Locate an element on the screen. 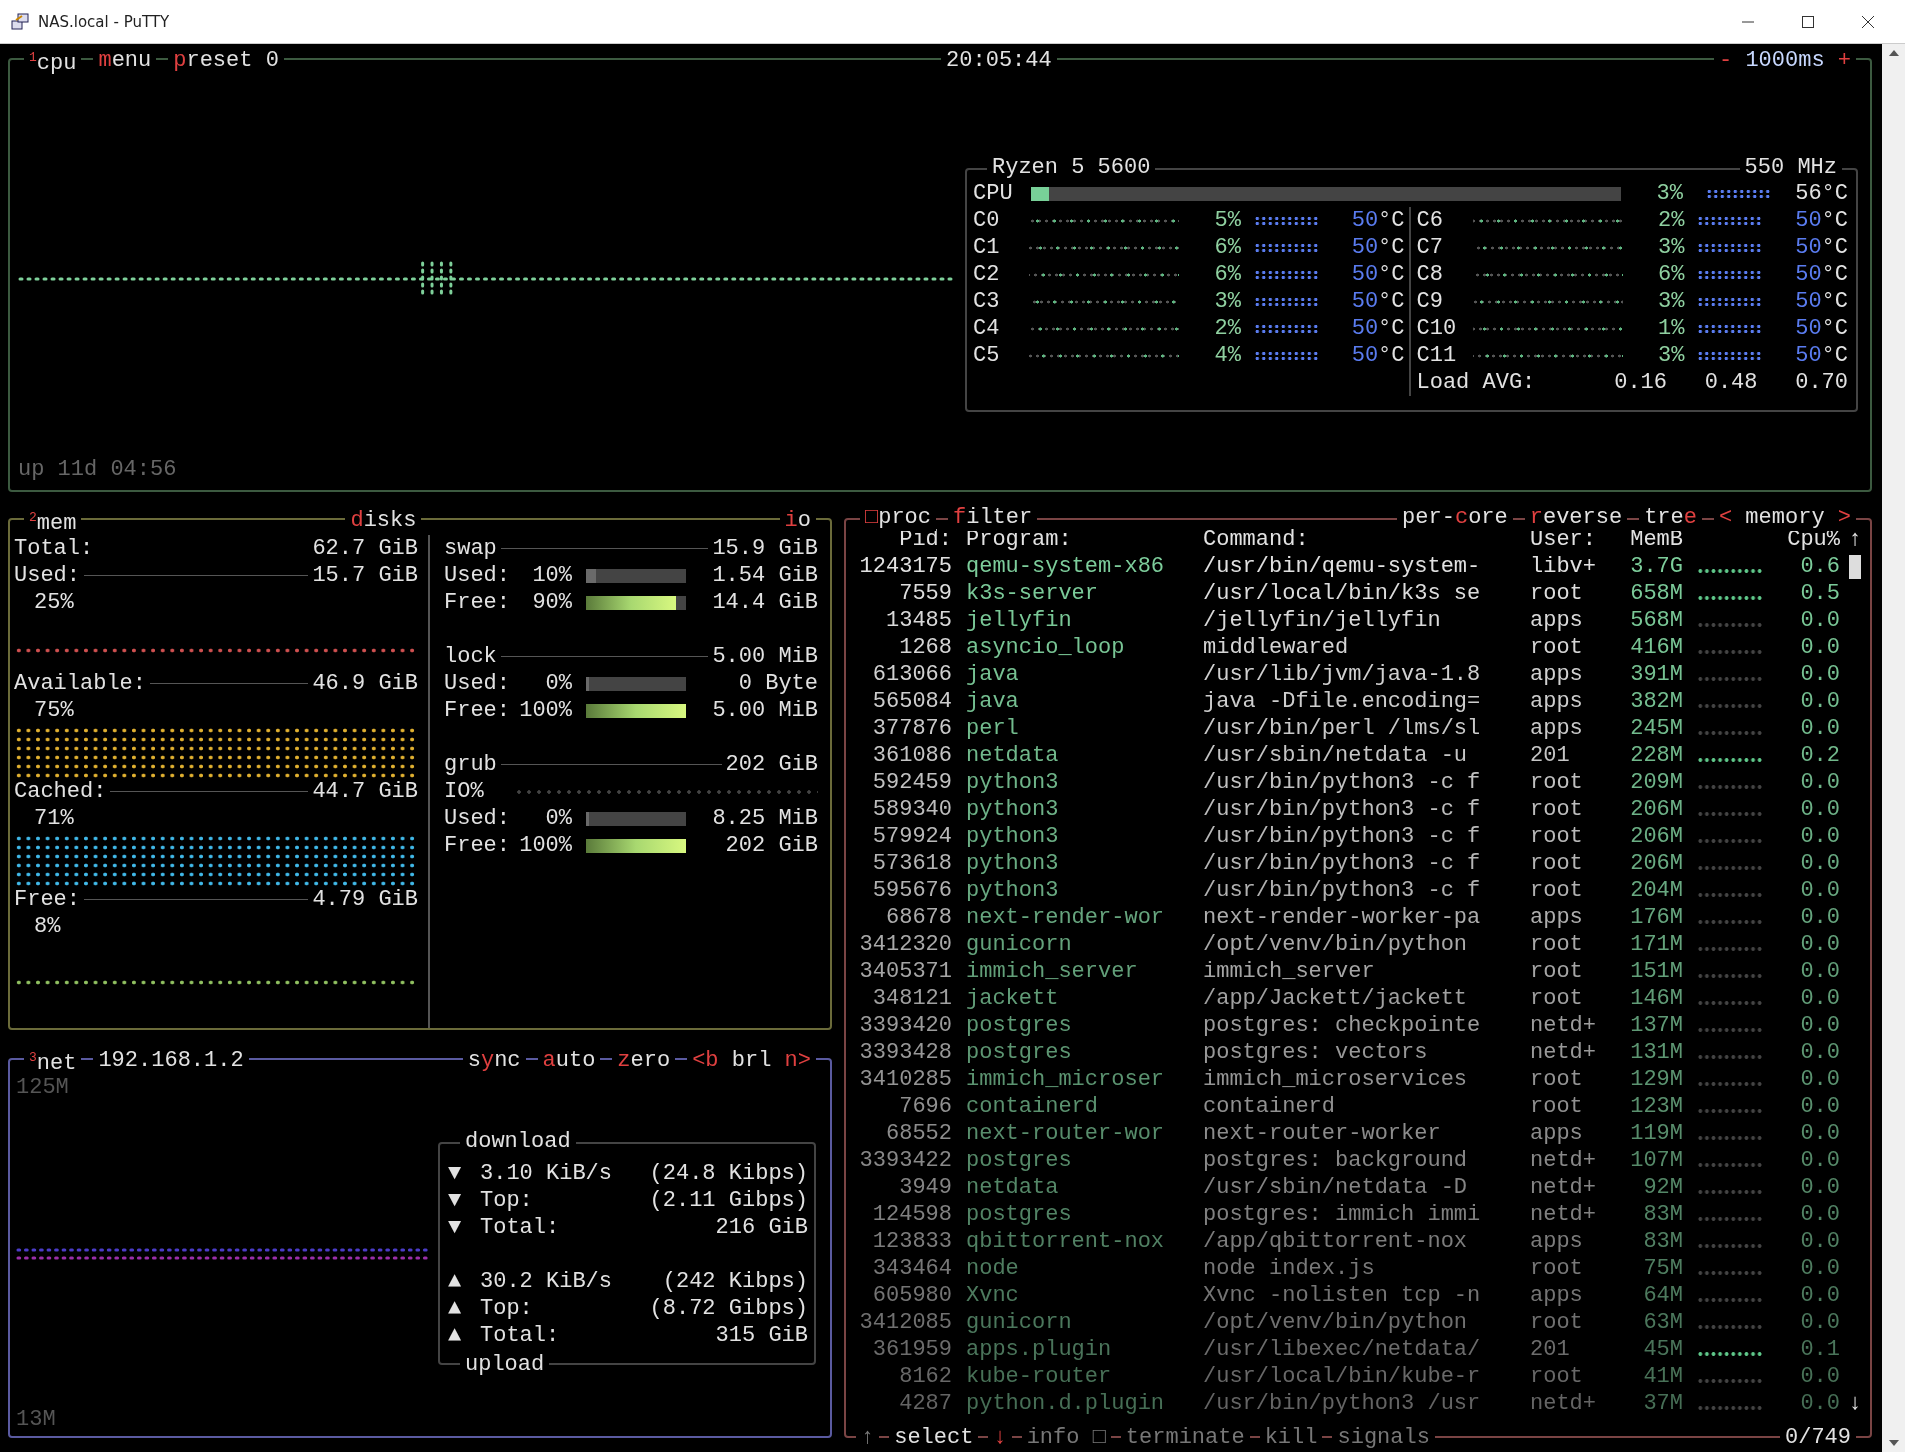 This screenshot has height=1452, width=1905. memory-label: Available: is located at coordinates (80, 683).